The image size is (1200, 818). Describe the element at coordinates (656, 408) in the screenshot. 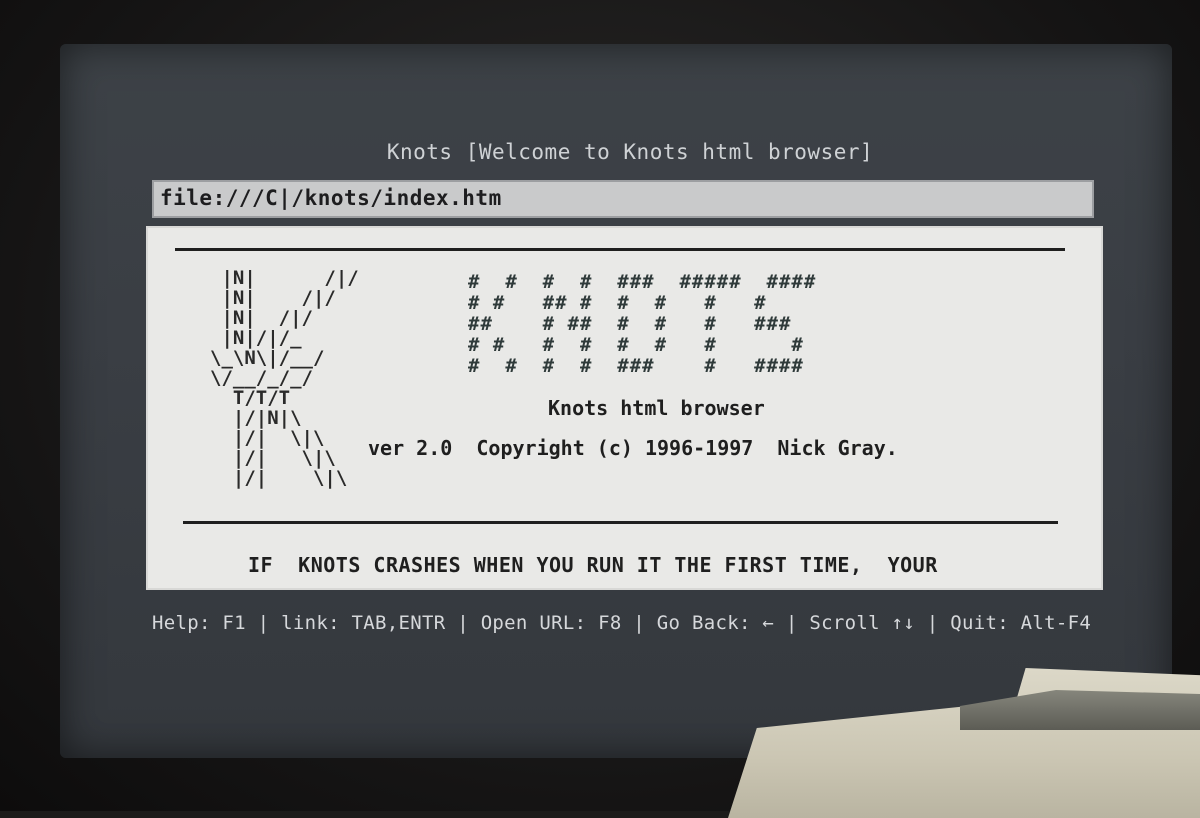

I see `page-subtitle: Knots html browser` at that location.